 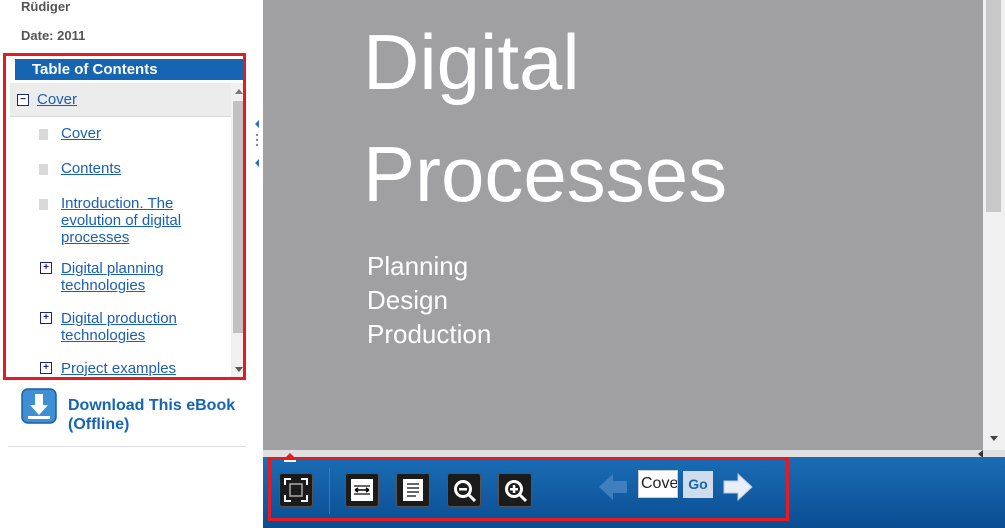 I want to click on toc-root-item: − Cover, so click(x=120, y=100).